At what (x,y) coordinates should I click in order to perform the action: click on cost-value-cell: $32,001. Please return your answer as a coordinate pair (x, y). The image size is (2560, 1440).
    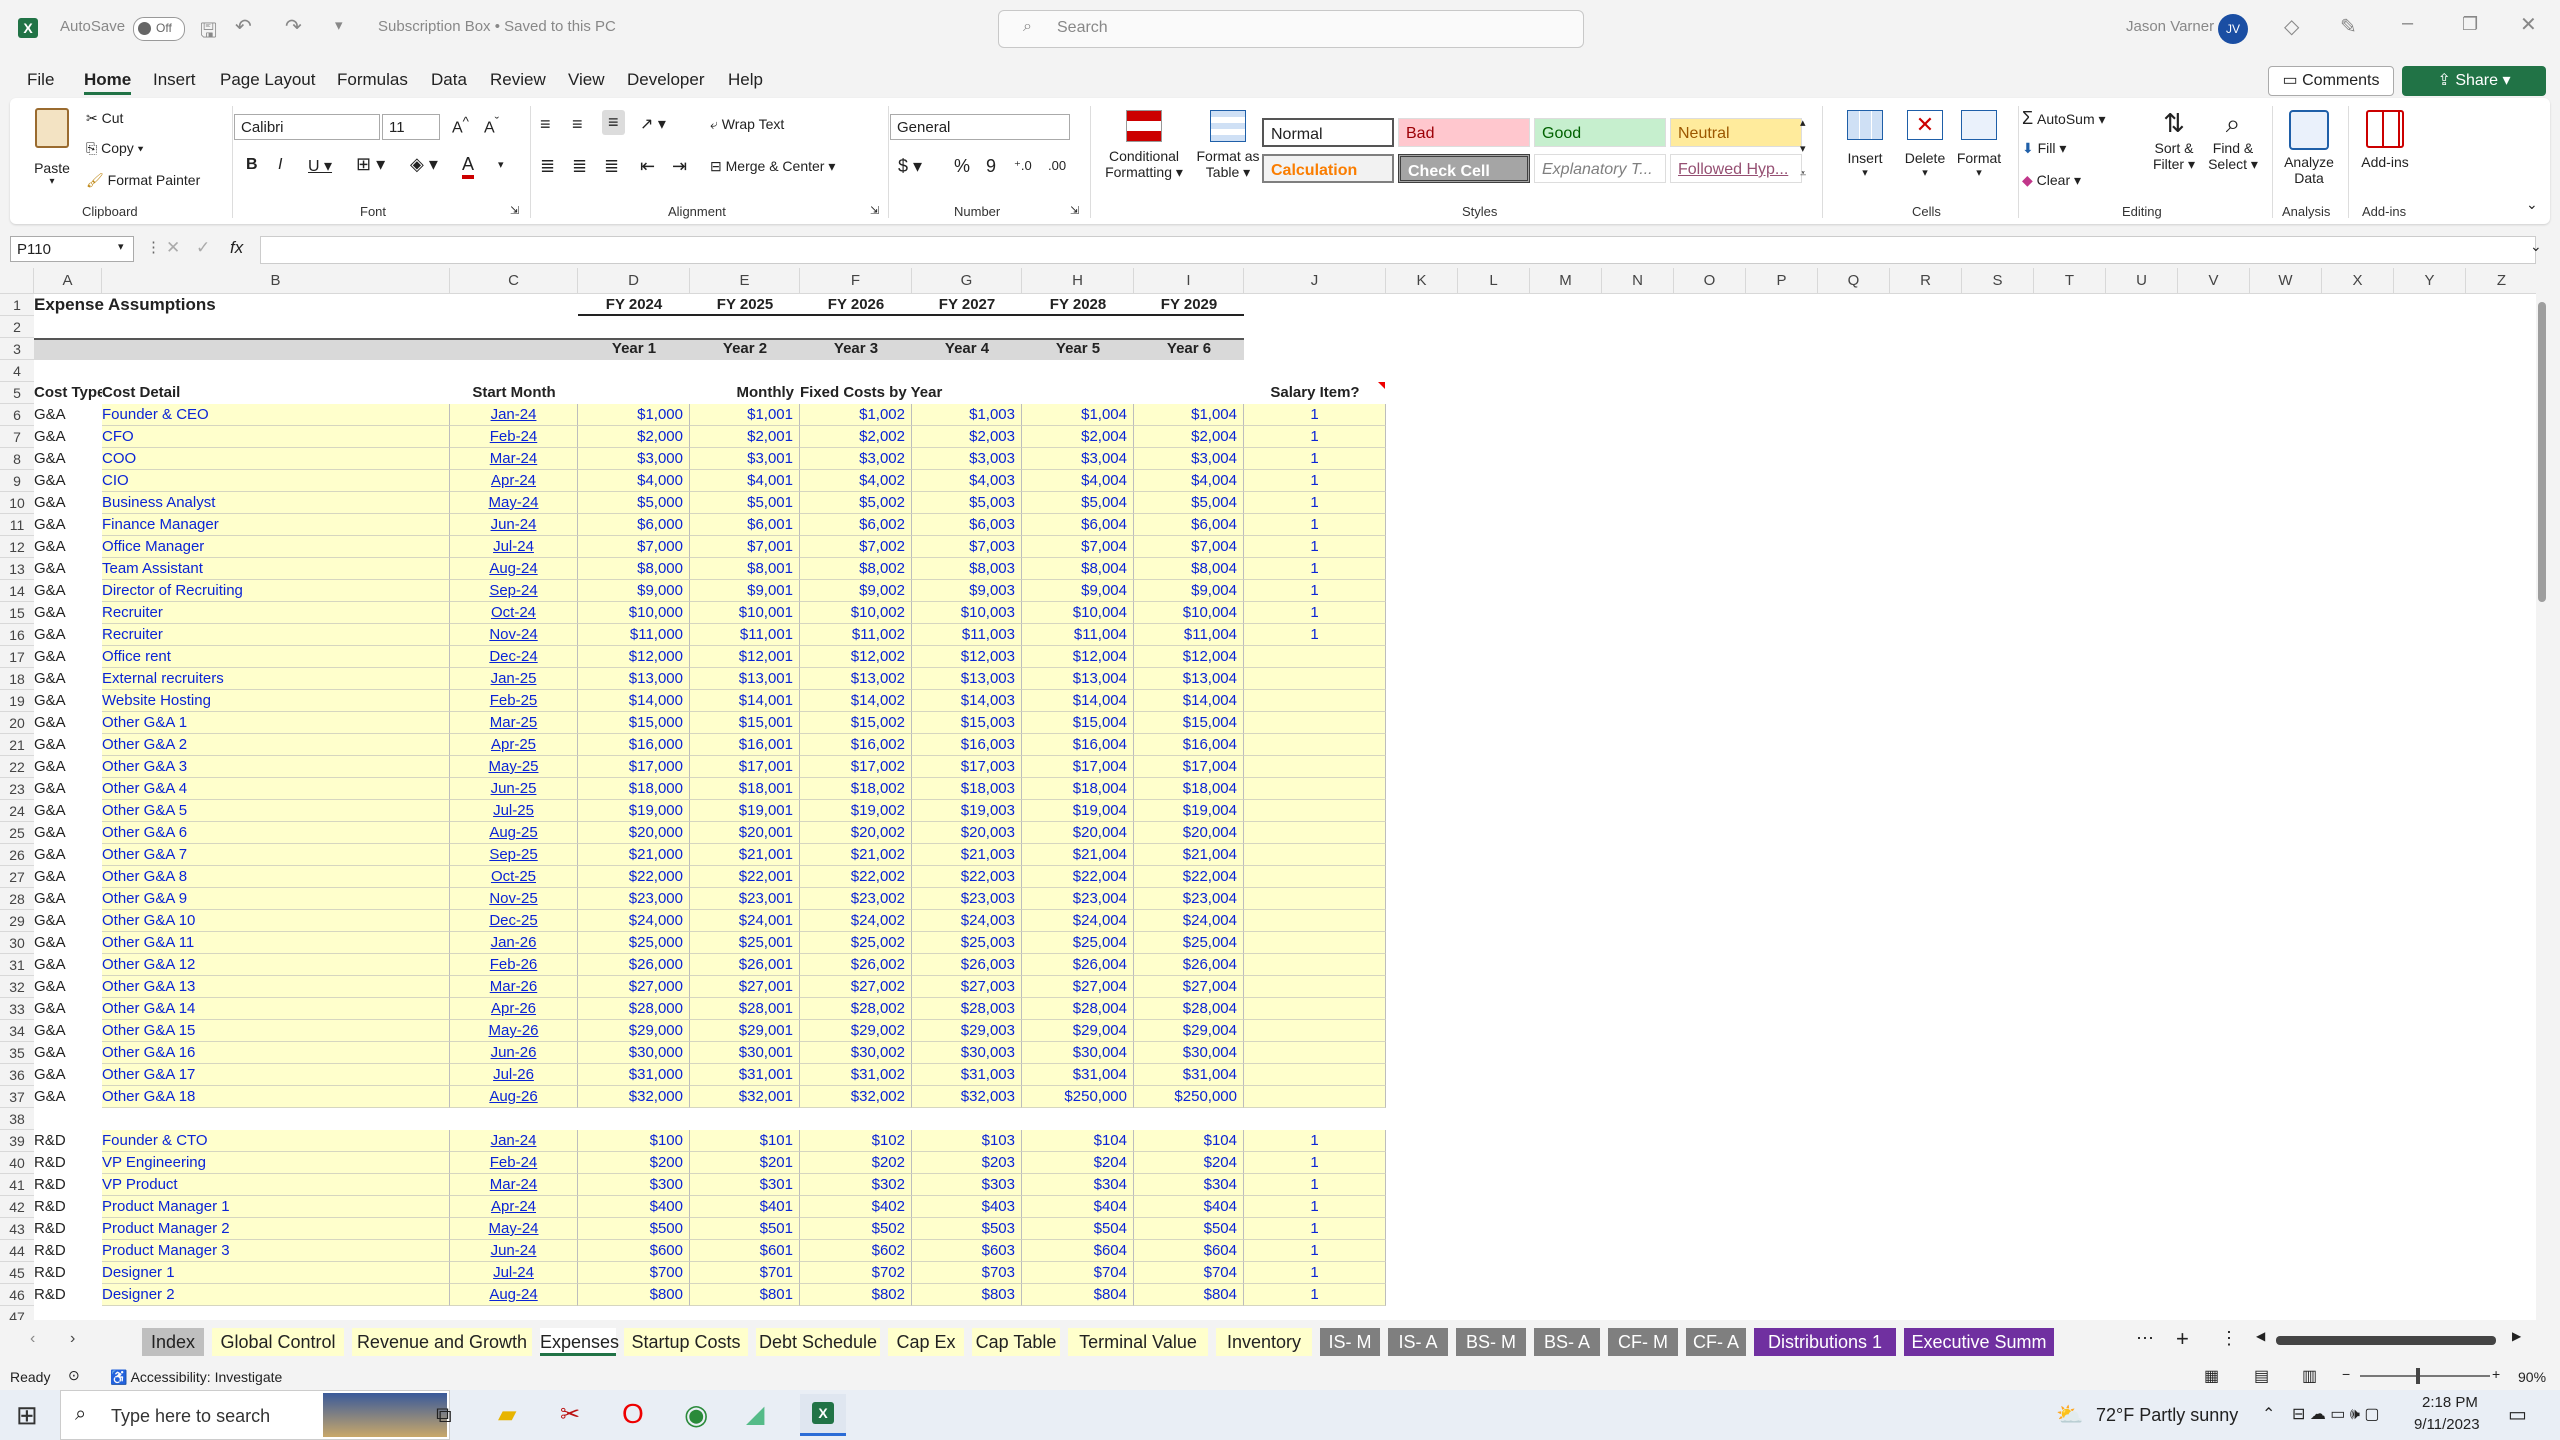
    Looking at the image, I should click on (745, 1097).